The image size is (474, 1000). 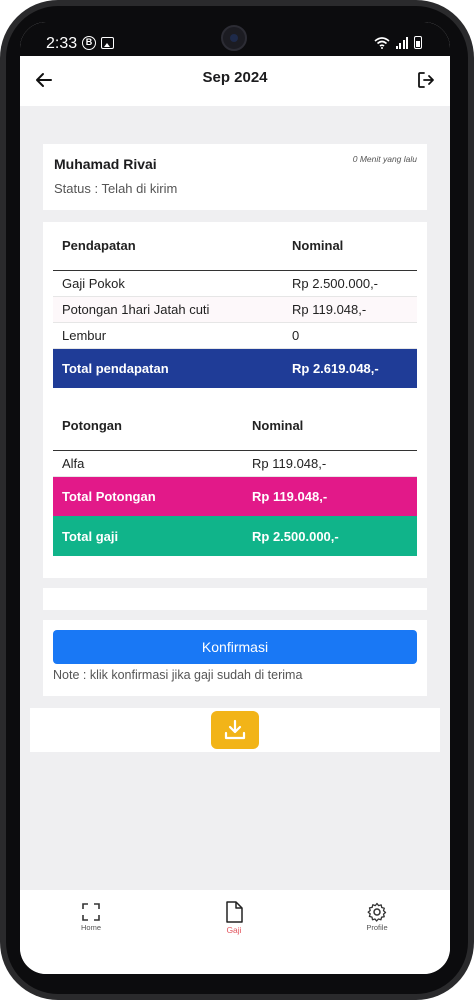 I want to click on logout-icon, so click(x=426, y=80).